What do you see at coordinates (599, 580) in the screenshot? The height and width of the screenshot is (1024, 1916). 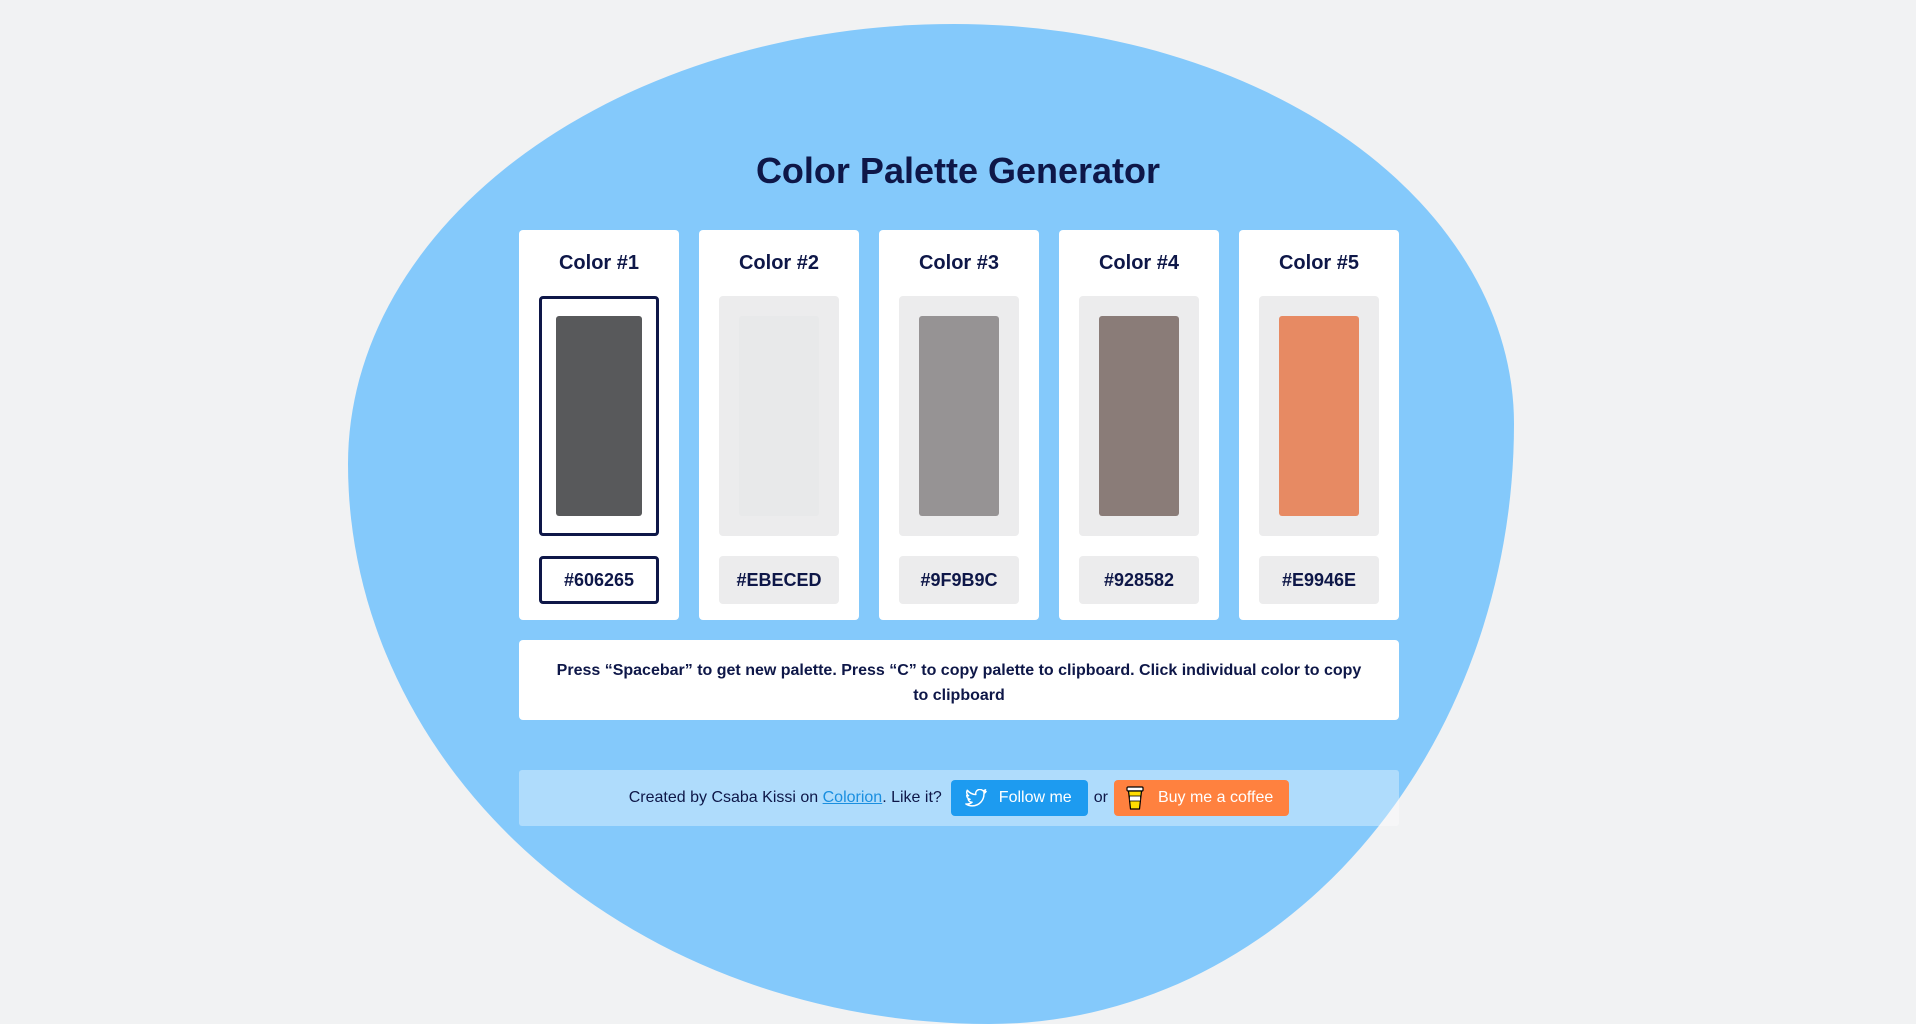 I see `hex-code: #606265` at bounding box center [599, 580].